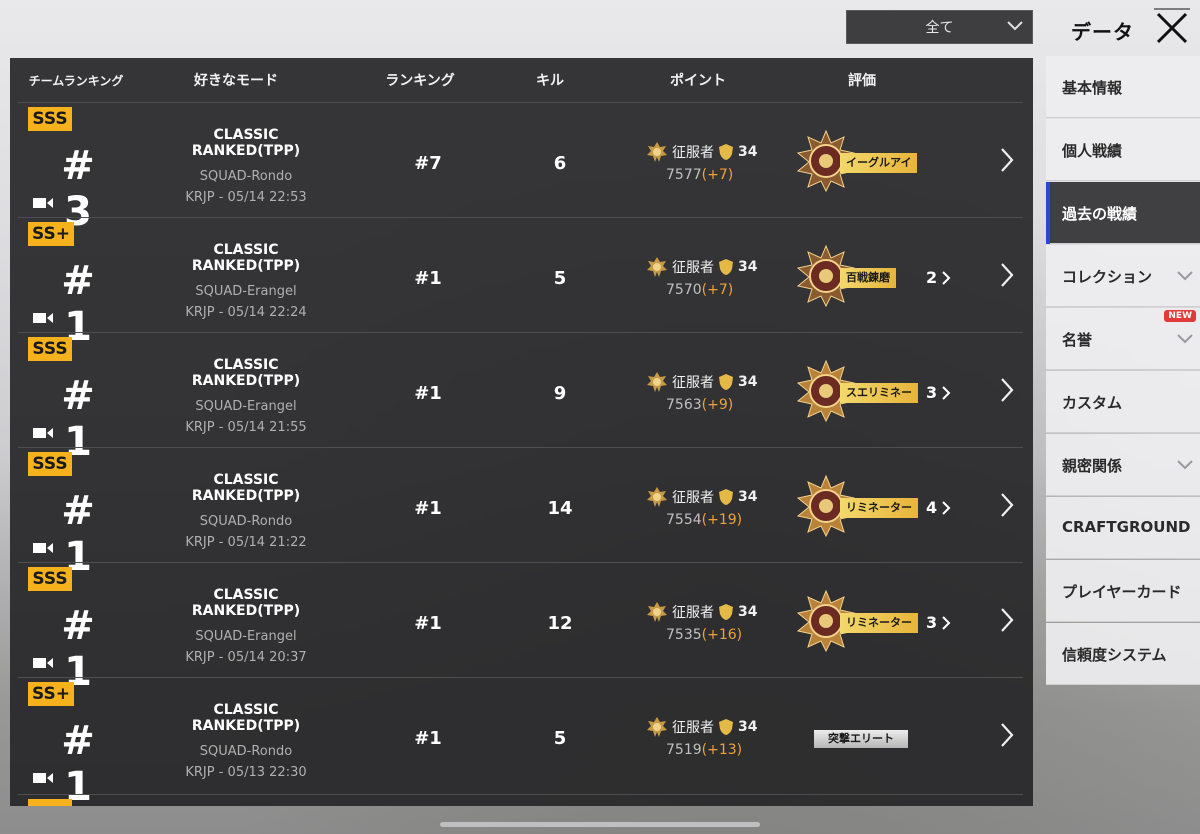 The width and height of the screenshot is (1200, 834). Describe the element at coordinates (560, 738) in the screenshot. I see `kills-value: 5` at that location.